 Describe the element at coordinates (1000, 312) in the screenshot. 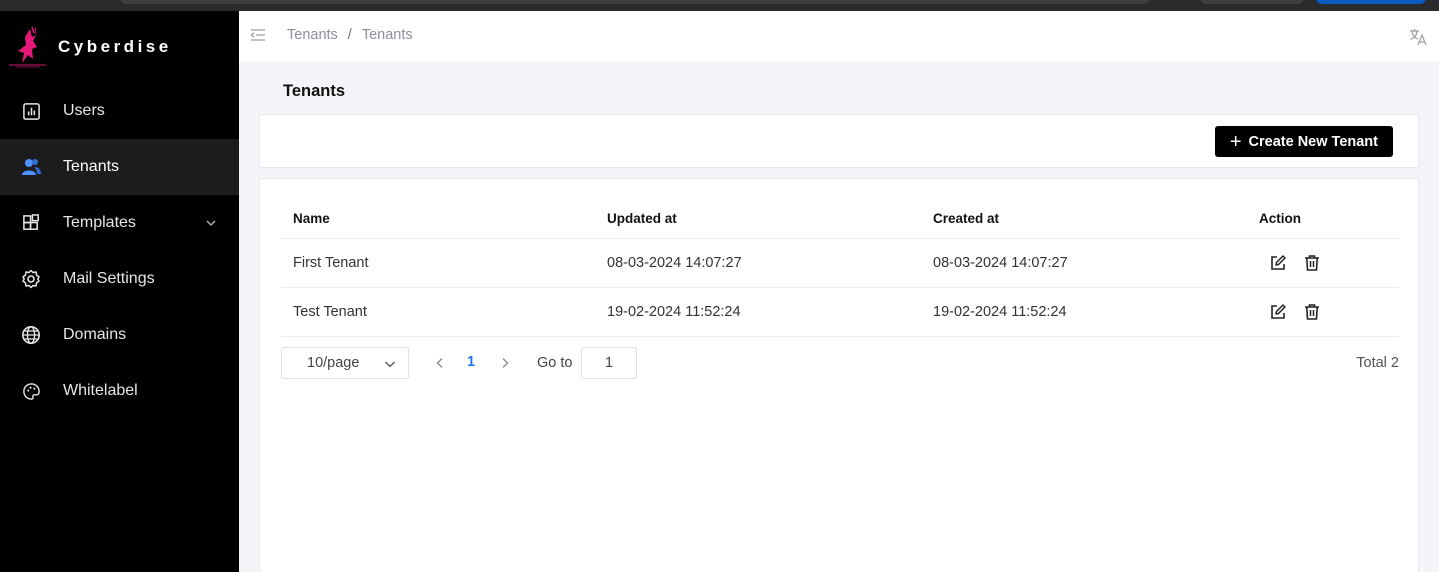

I see `created-at-cell: 19-02-2024 11:52:24` at that location.